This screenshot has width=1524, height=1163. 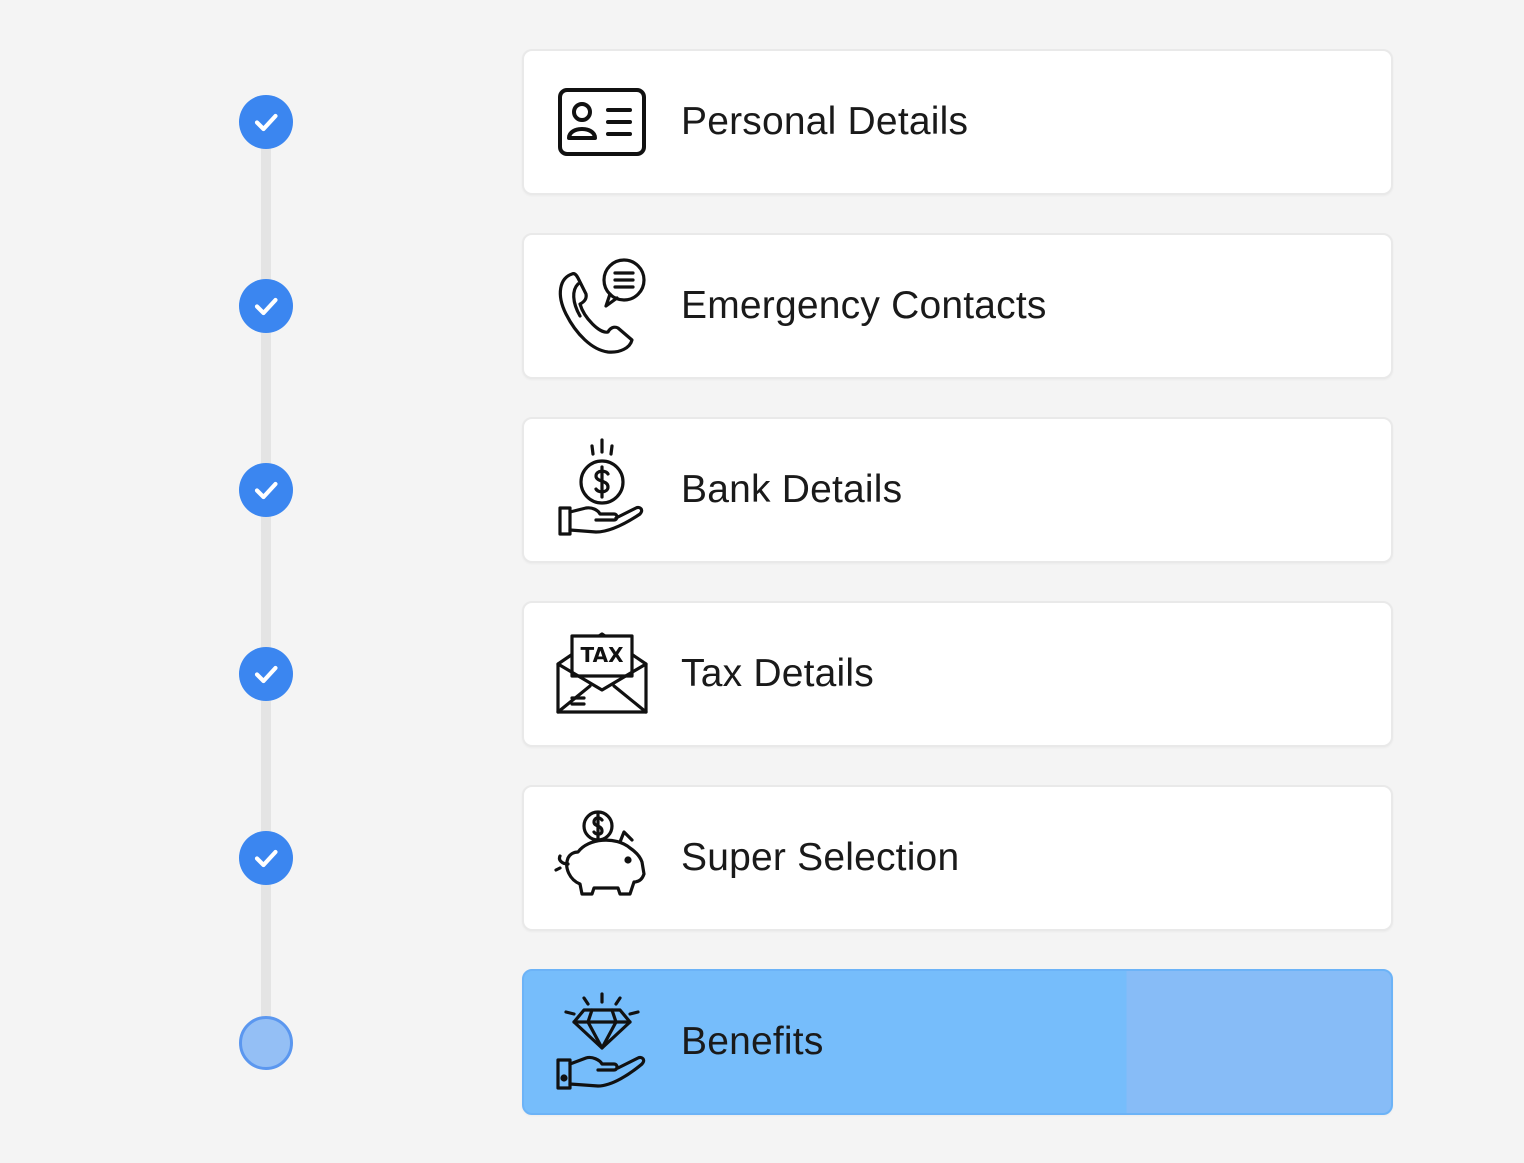 I want to click on step-3-complete-indicator, so click(x=266, y=490).